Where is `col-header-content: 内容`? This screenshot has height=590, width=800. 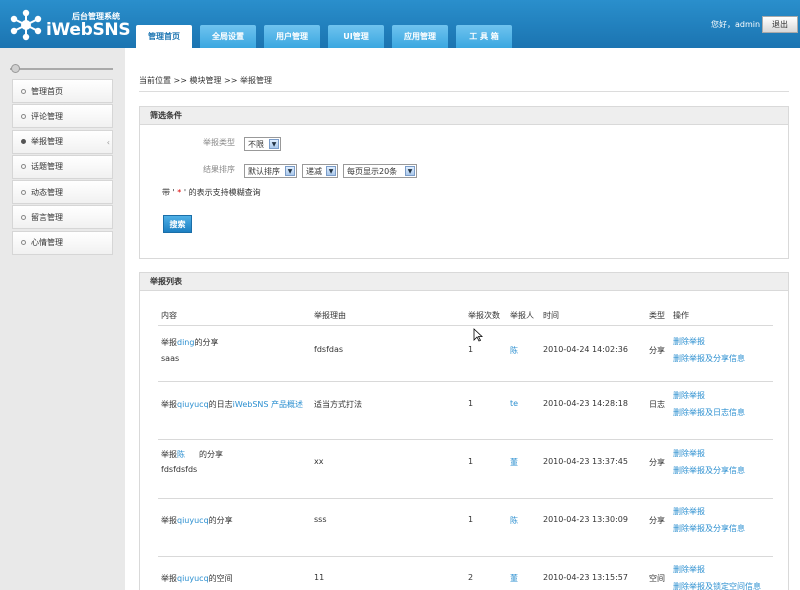
col-header-content: 内容 is located at coordinates (169, 315).